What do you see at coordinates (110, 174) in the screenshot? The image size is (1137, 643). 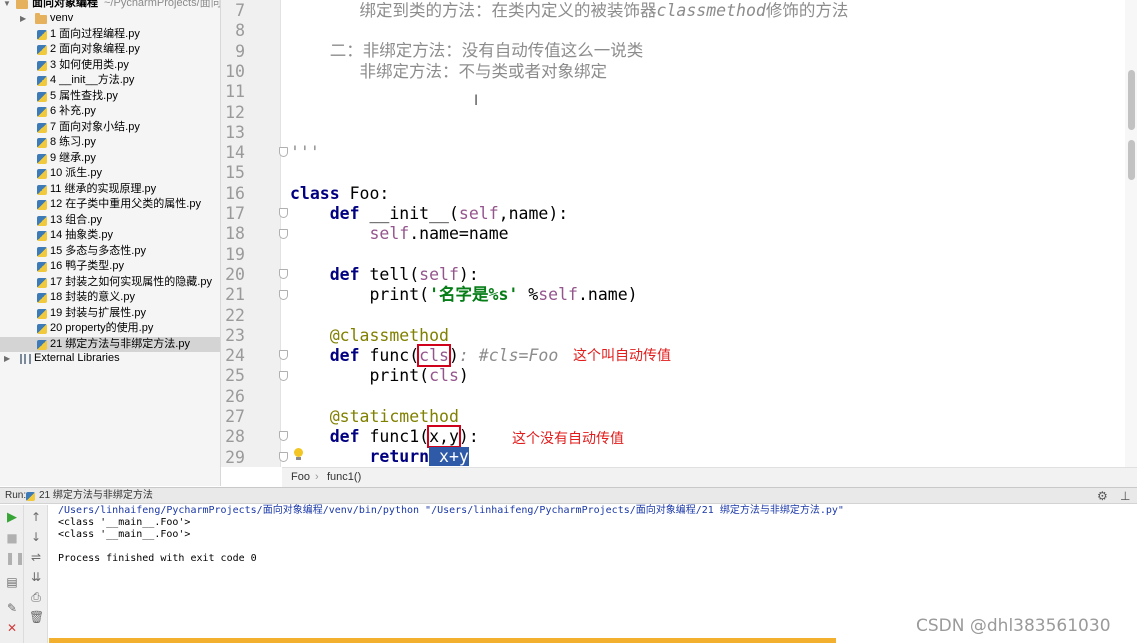 I see `tree-file-item: 10 派生.py` at bounding box center [110, 174].